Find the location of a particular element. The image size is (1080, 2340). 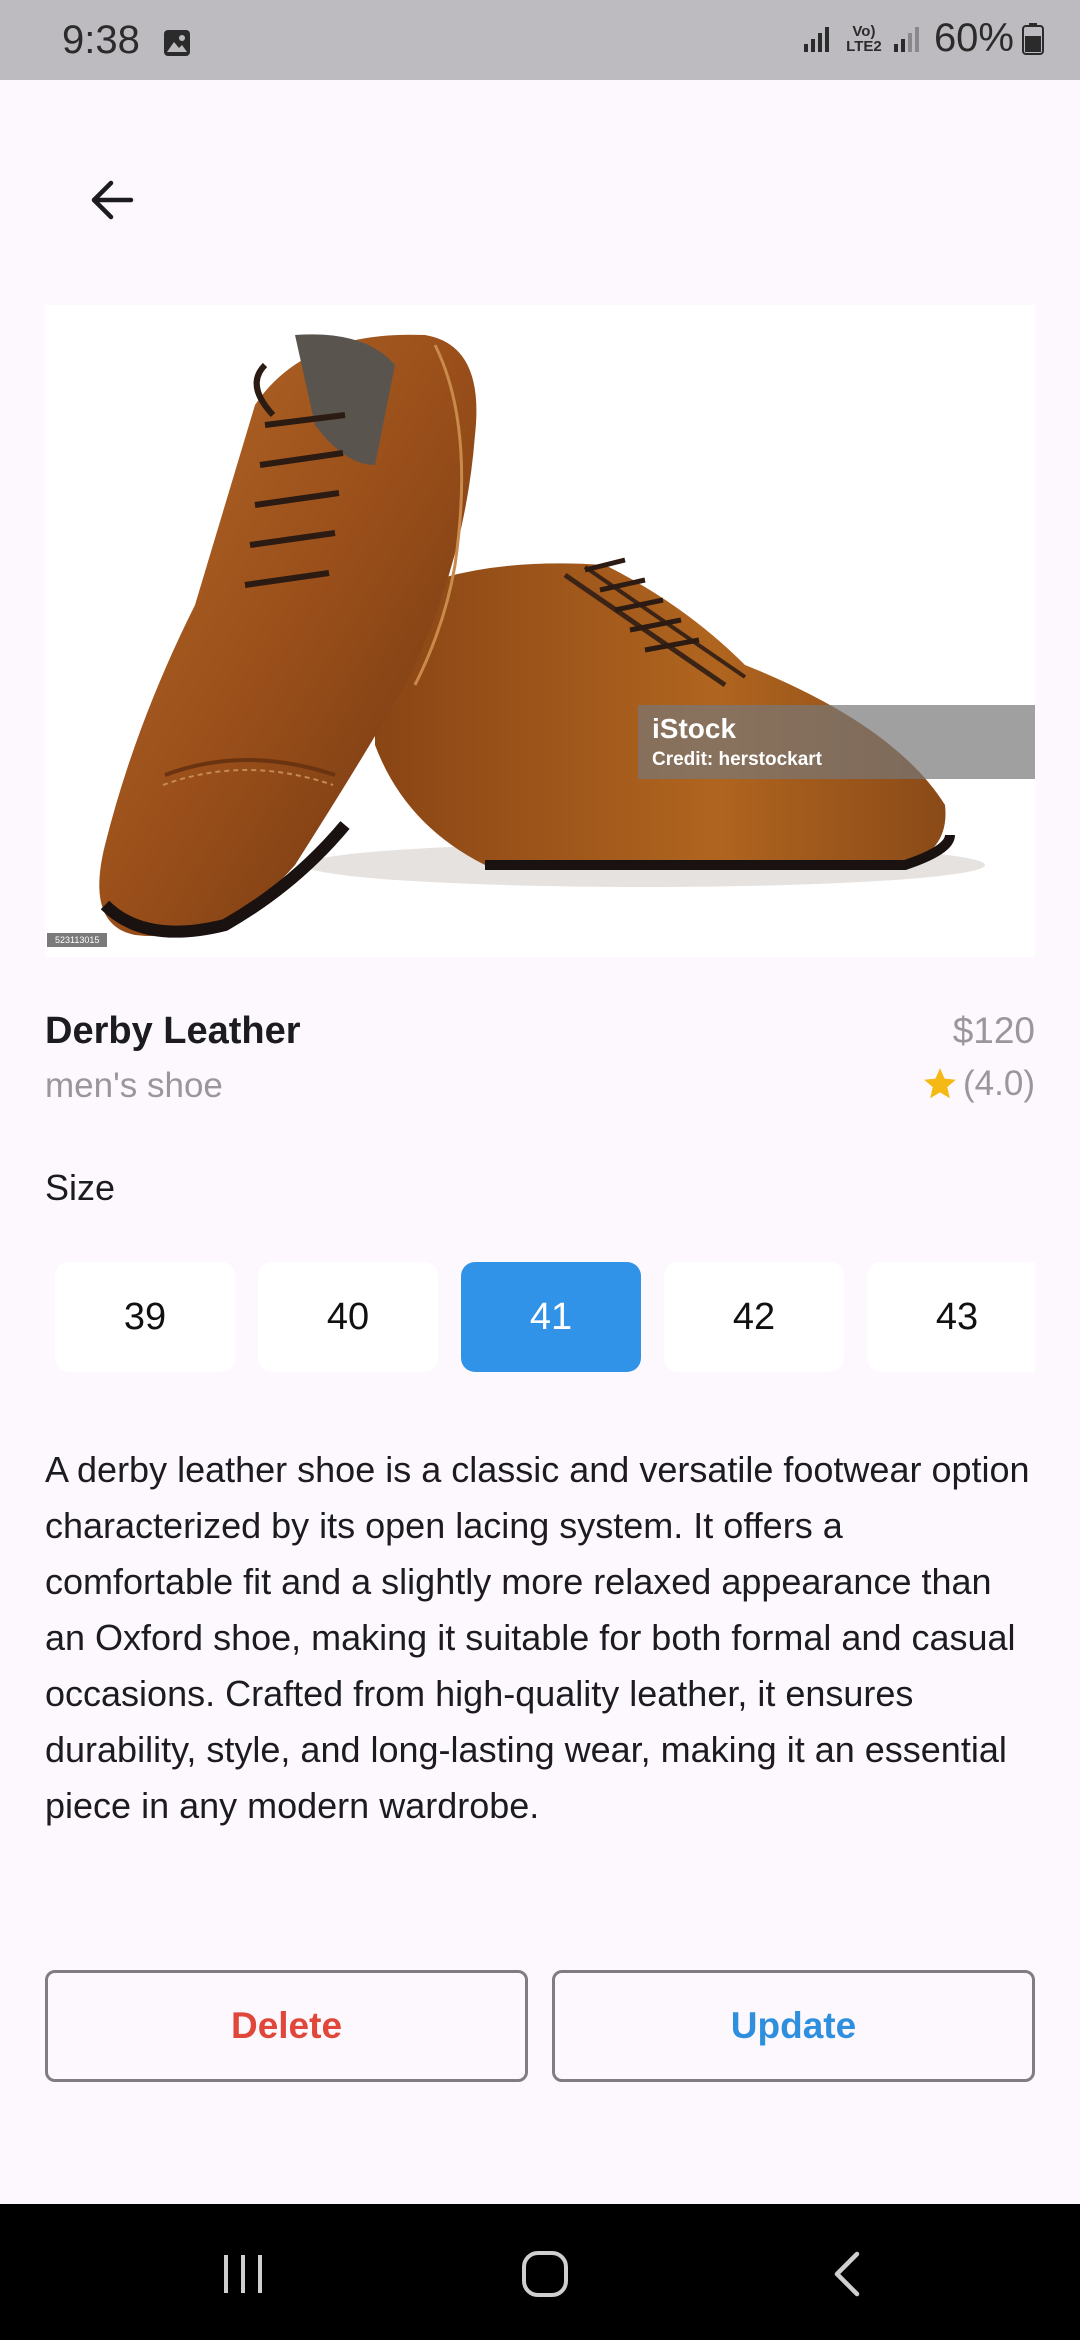

battery-icon is located at coordinates (1033, 38).